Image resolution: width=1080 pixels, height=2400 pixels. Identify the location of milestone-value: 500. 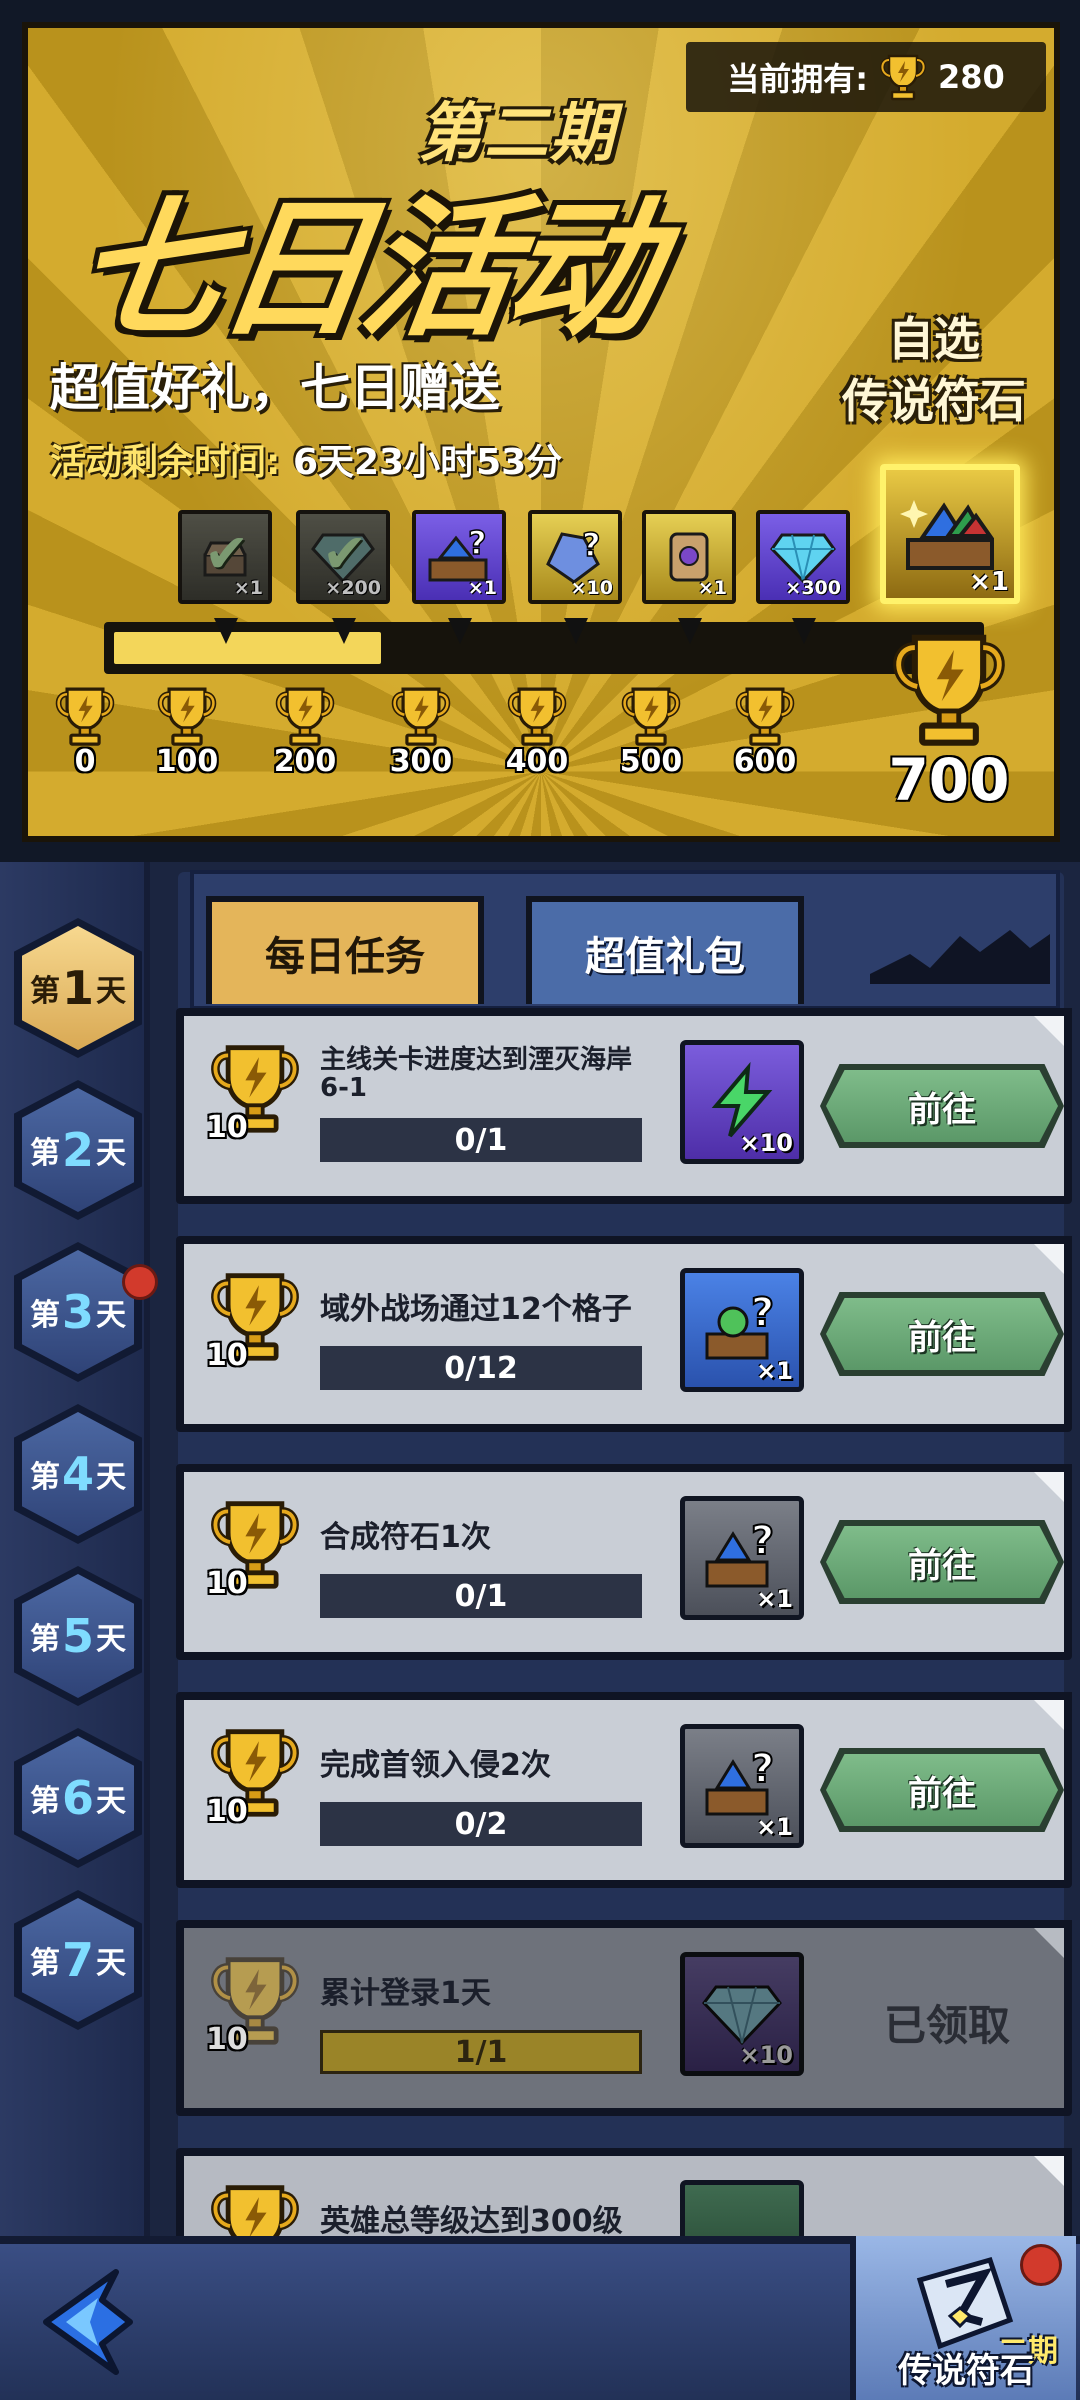
(651, 761).